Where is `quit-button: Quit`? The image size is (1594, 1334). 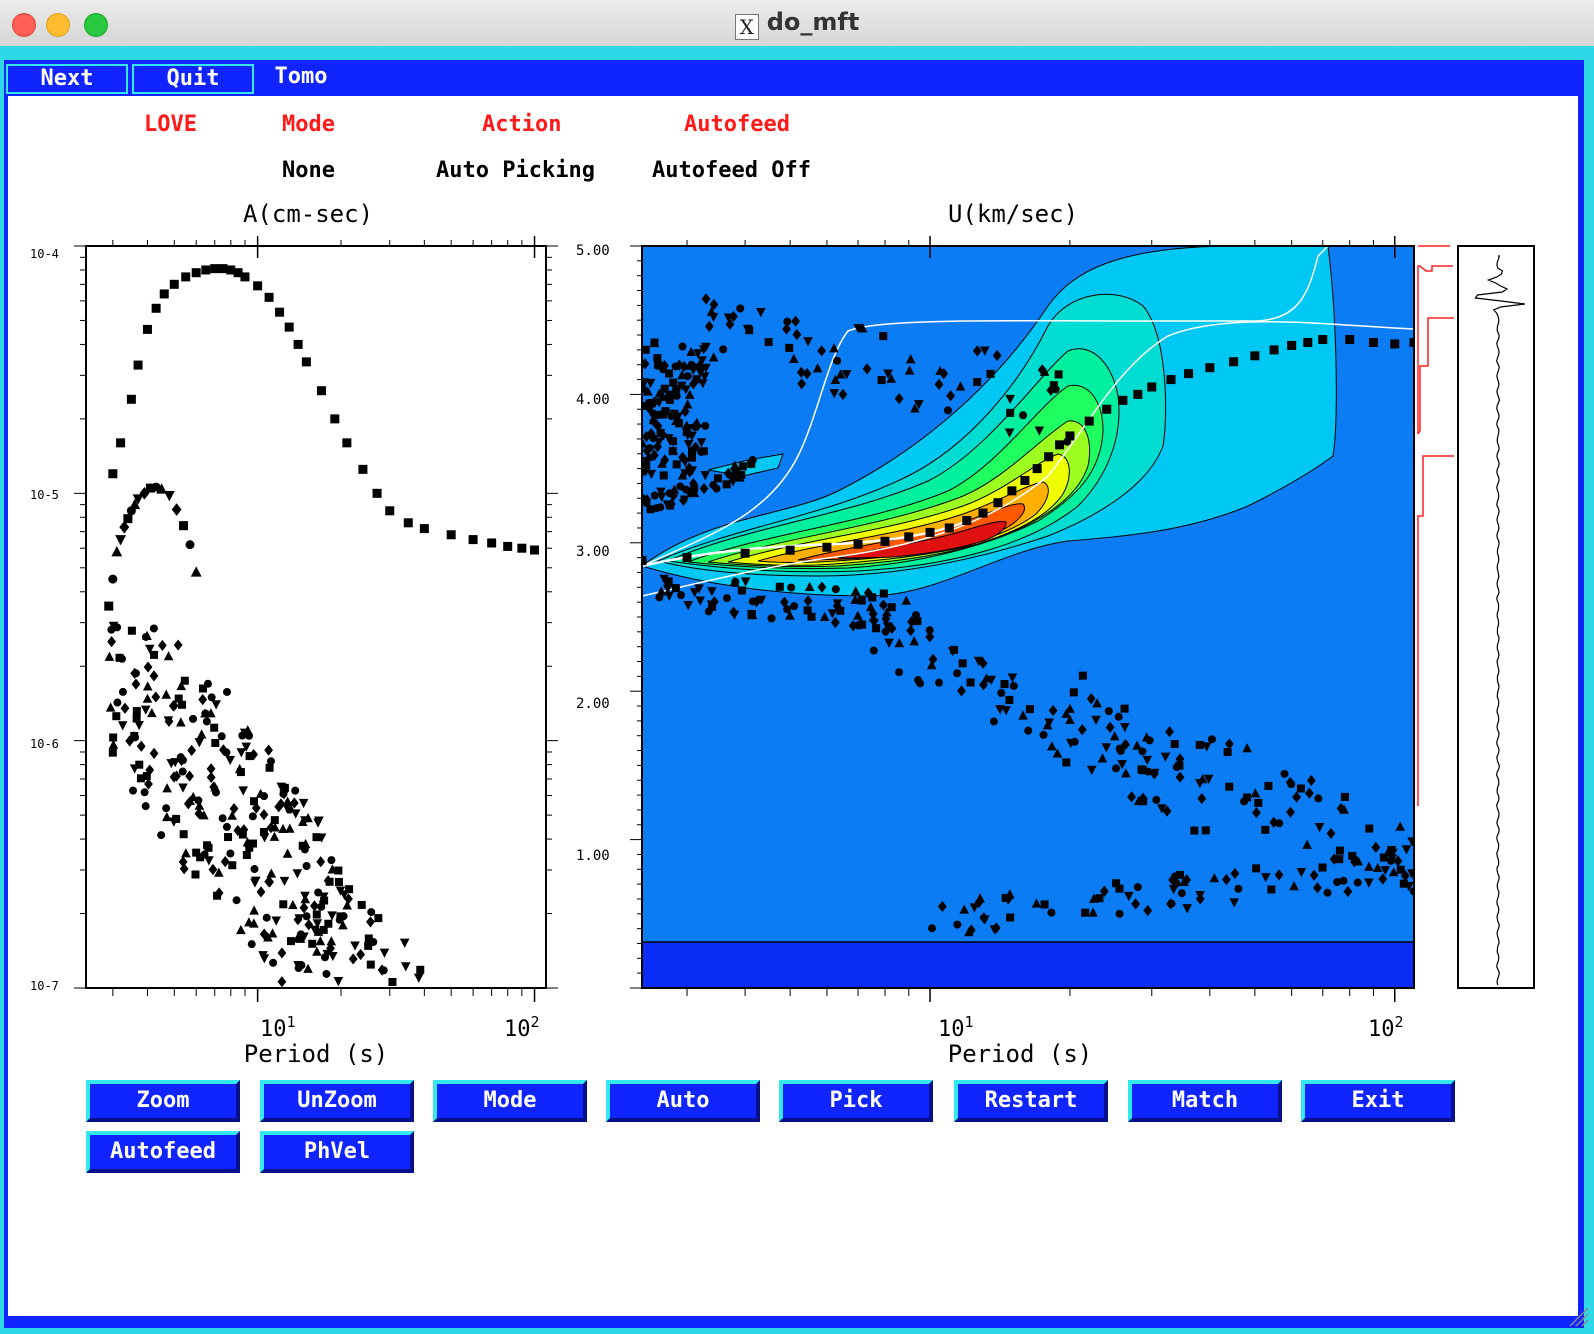
quit-button: Quit is located at coordinates (193, 79).